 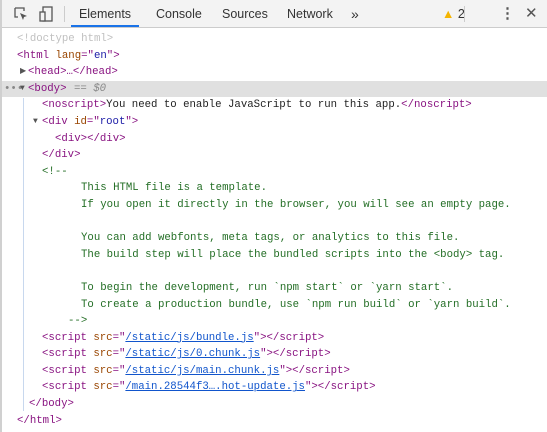 What do you see at coordinates (274, 404) in the screenshot?
I see `body-close: </body>` at bounding box center [274, 404].